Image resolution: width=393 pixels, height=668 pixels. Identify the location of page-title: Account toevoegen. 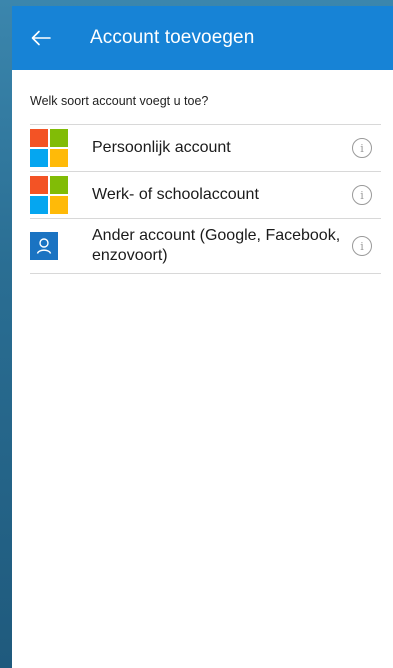
(172, 37).